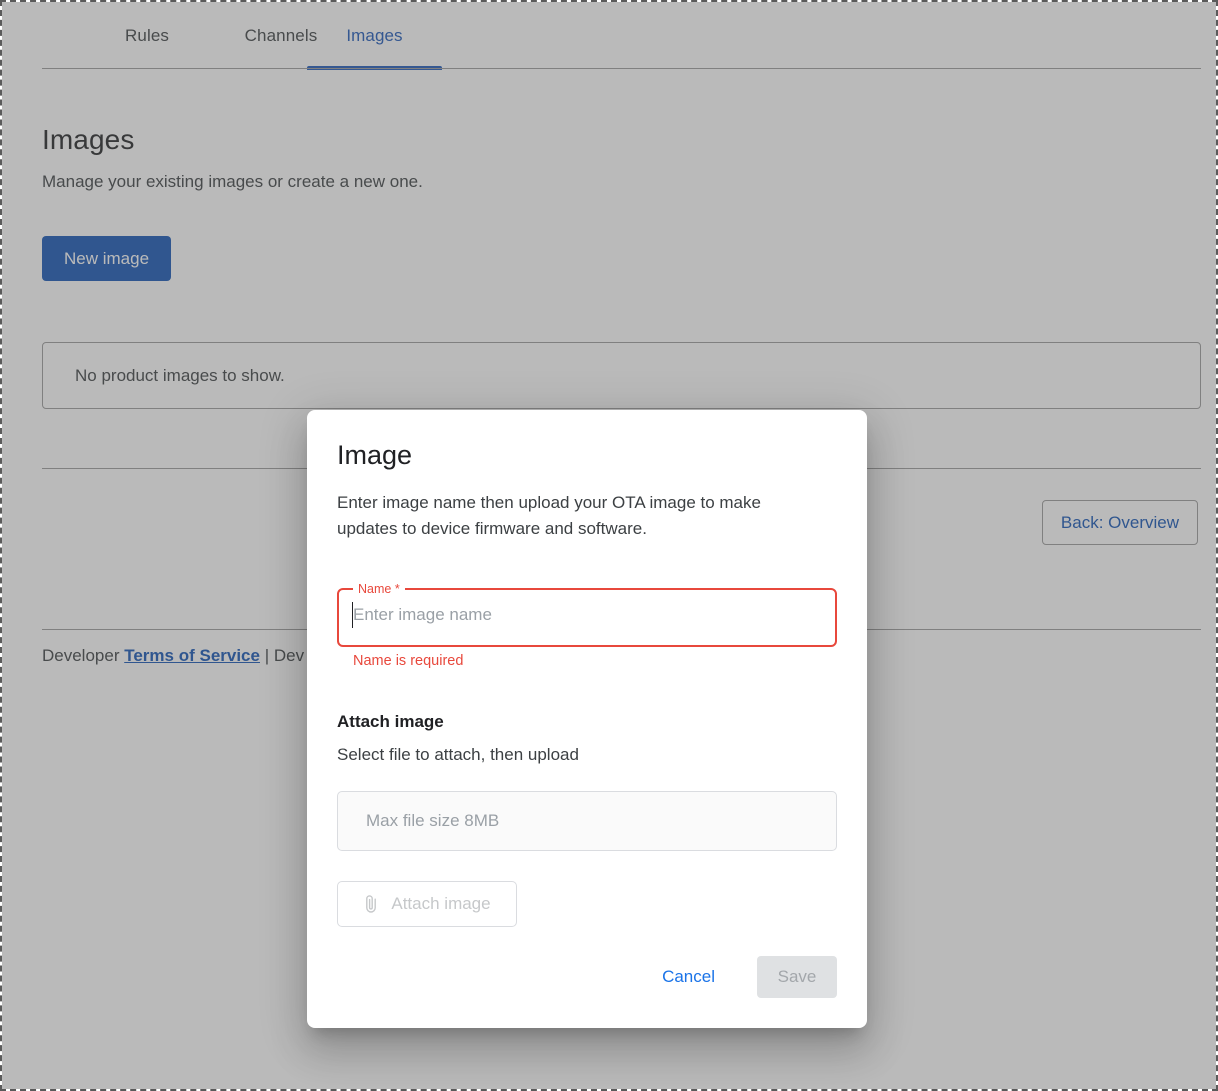 The height and width of the screenshot is (1091, 1218). Describe the element at coordinates (441, 903) in the screenshot. I see `attach-image-button-label: Attach image` at that location.